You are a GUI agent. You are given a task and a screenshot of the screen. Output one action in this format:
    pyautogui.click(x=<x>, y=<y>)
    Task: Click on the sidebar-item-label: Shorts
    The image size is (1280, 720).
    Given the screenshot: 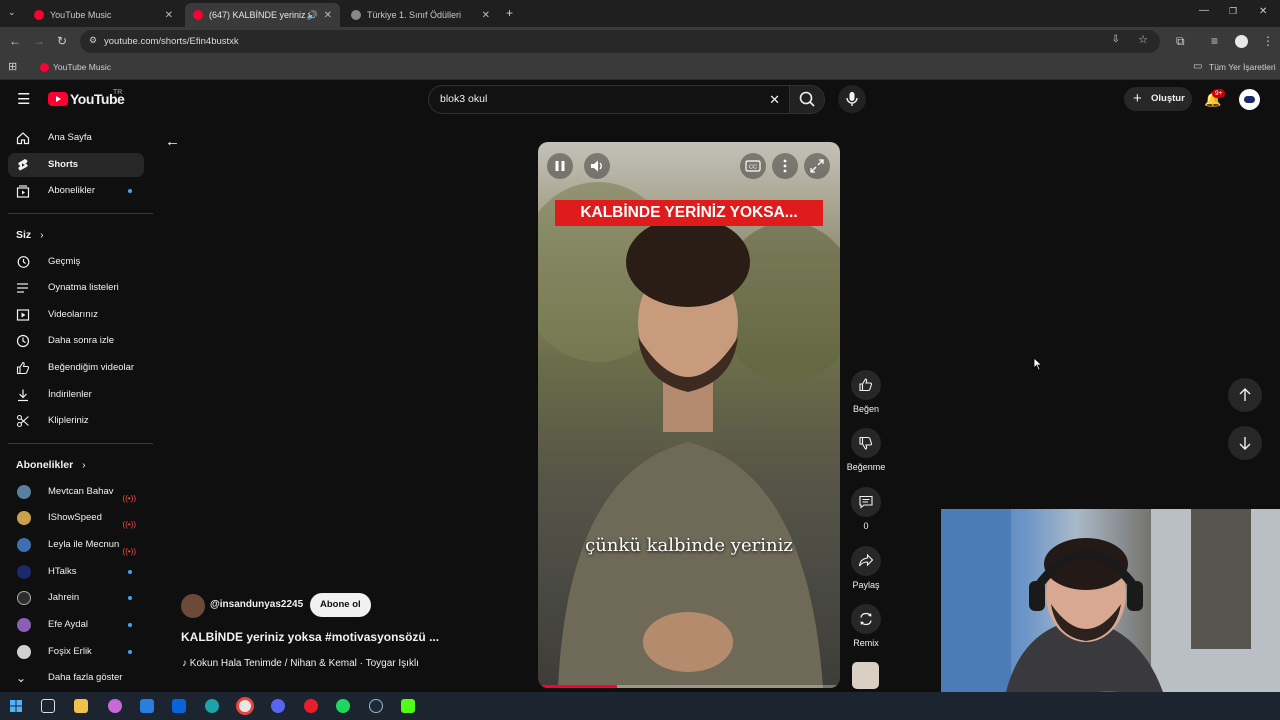 What is the action you would take?
    pyautogui.click(x=63, y=164)
    